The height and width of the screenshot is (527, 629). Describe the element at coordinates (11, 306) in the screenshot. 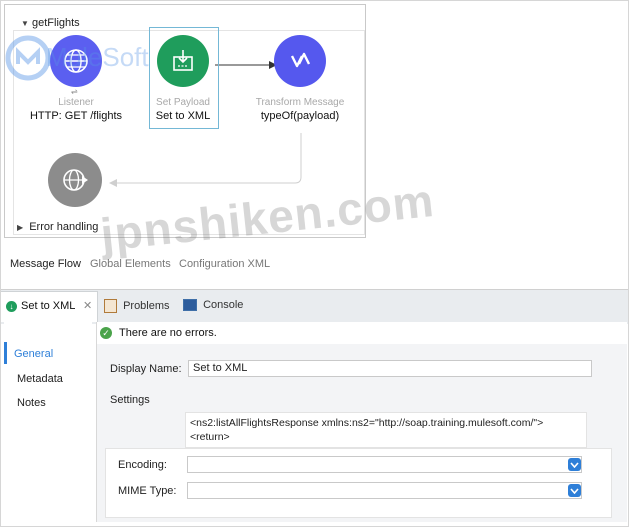

I see `component-status-icon: ↓` at that location.